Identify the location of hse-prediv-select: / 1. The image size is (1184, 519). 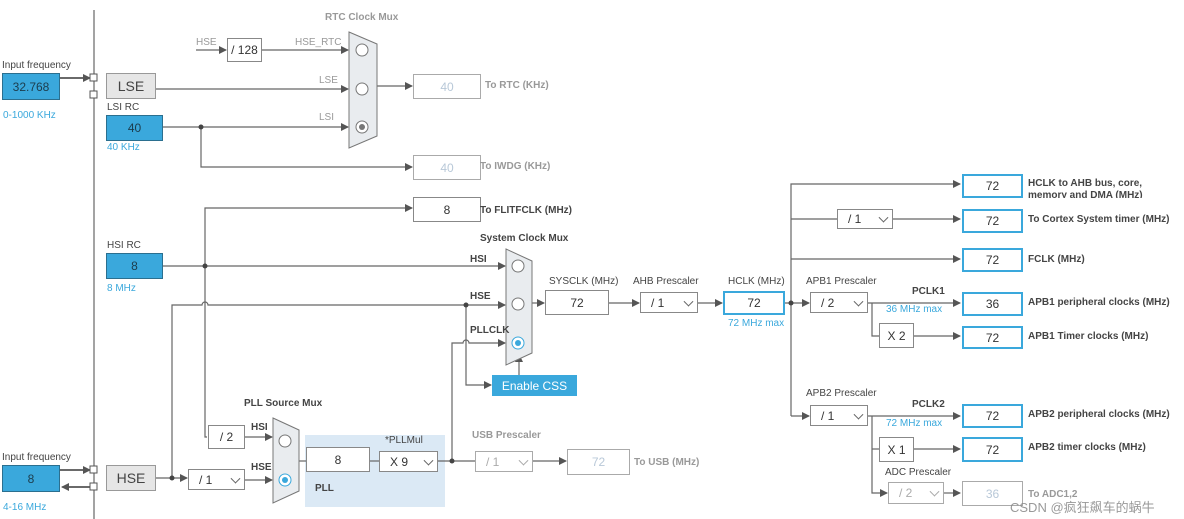
(216, 479).